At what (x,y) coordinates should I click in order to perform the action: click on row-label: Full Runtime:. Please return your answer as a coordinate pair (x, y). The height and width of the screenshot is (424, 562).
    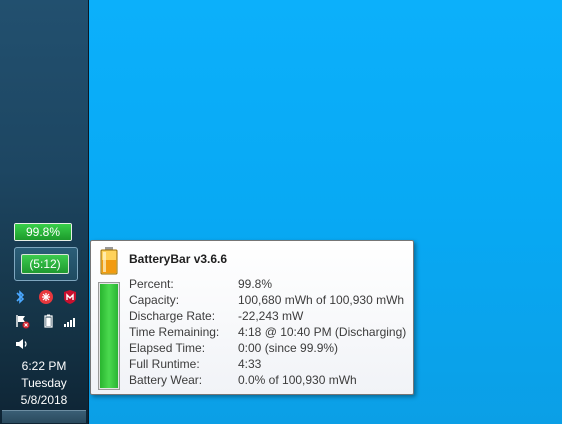
    Looking at the image, I should click on (164, 364).